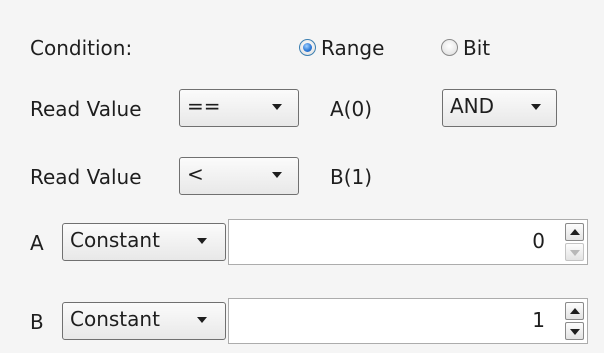 The width and height of the screenshot is (604, 353). I want to click on operand-a-type-select: Constant, so click(144, 242).